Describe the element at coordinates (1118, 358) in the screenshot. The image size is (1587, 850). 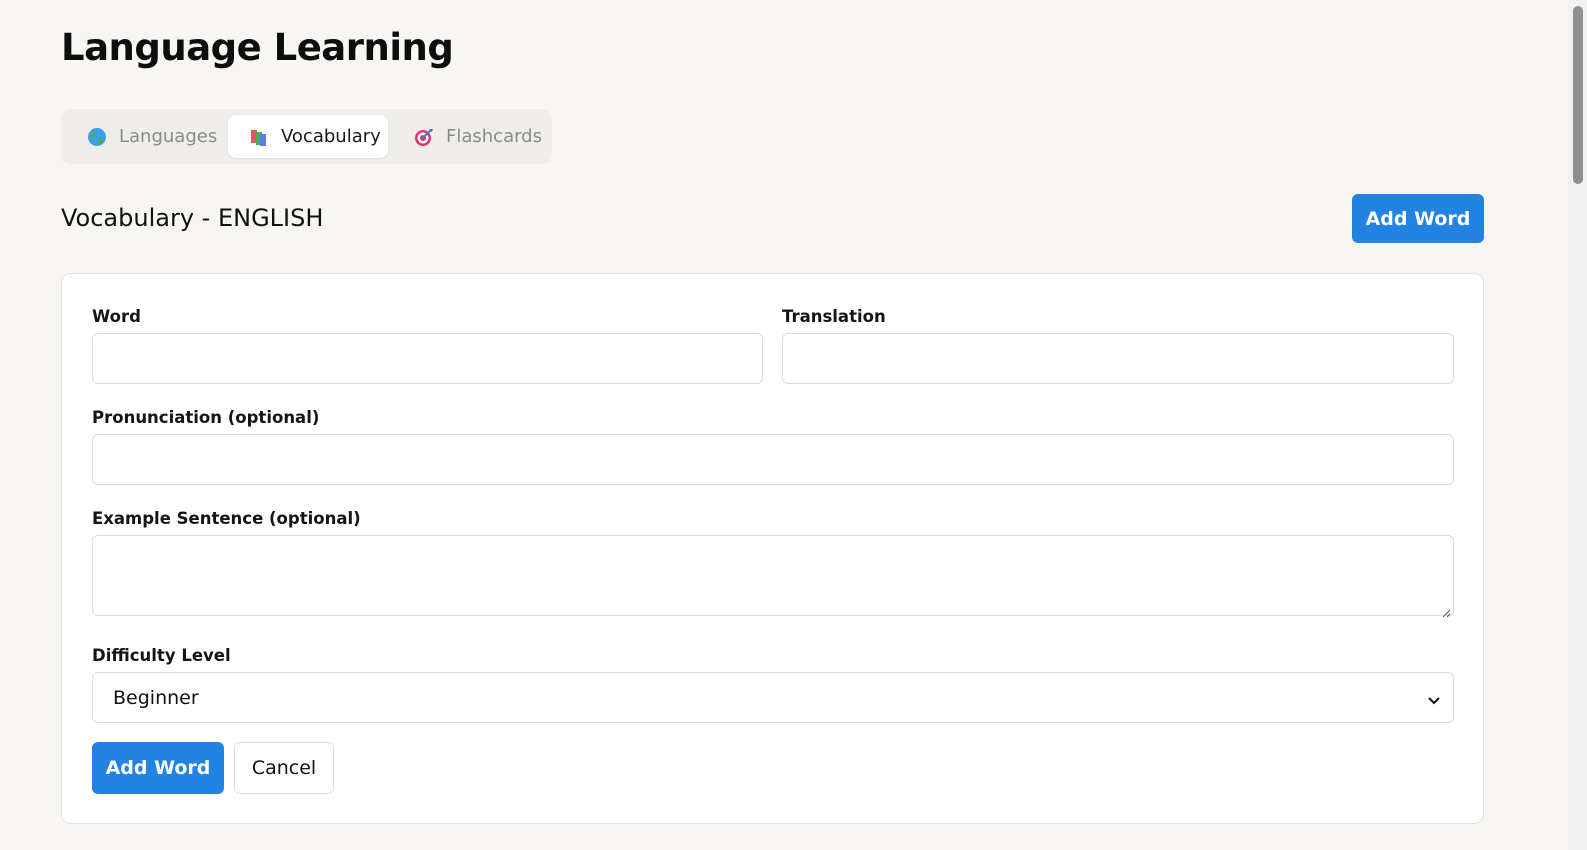
I see `translation-input` at that location.